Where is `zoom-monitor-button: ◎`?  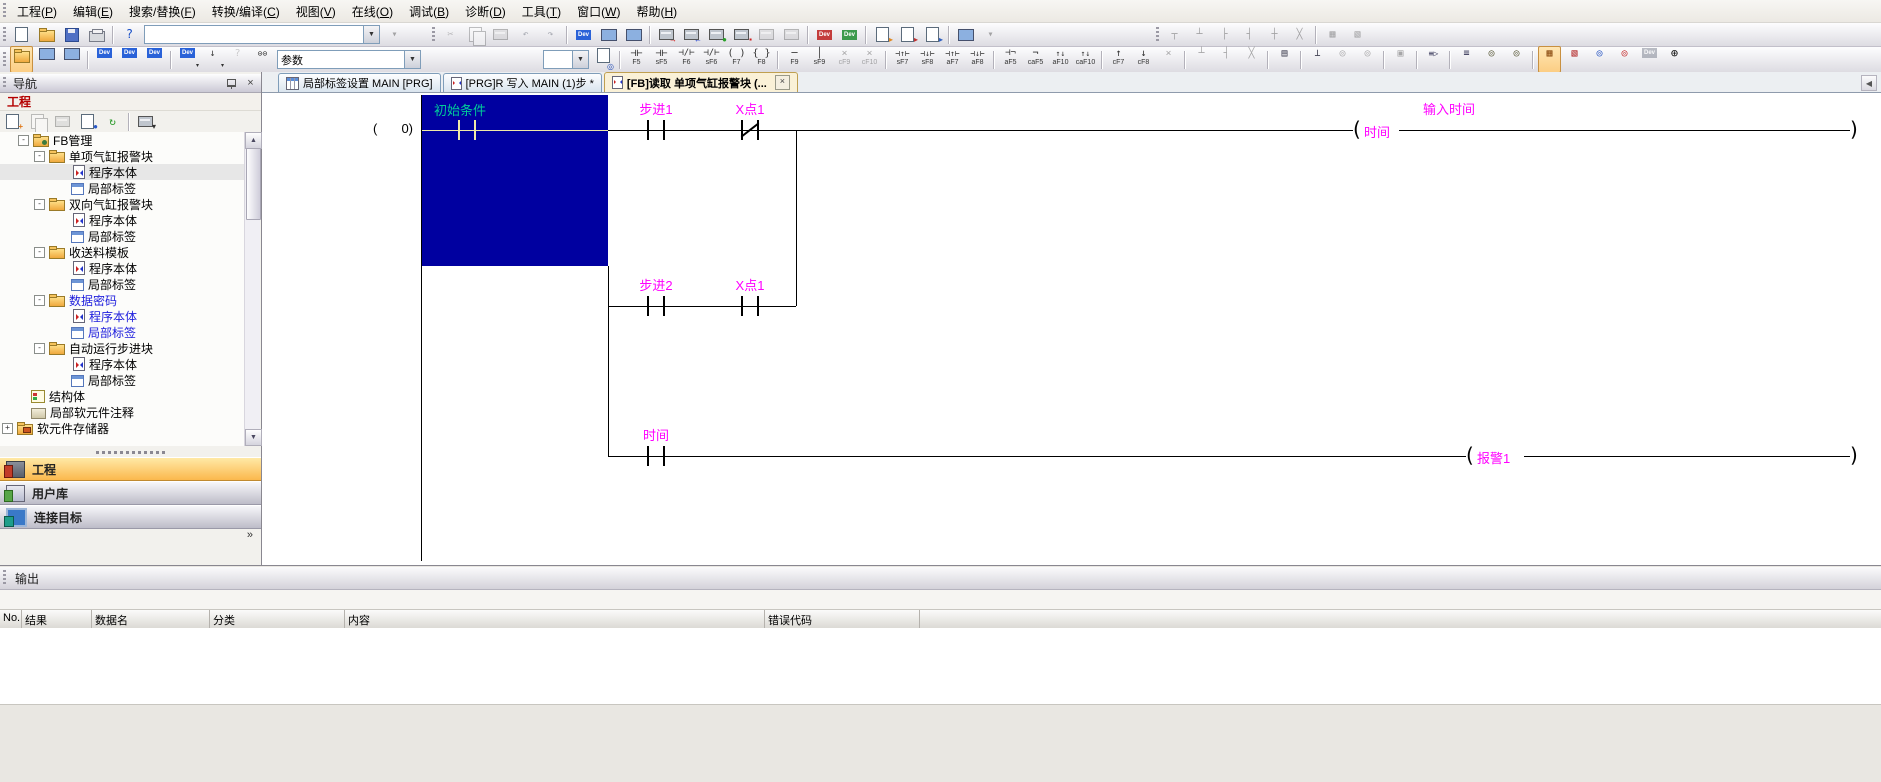
zoom-monitor-button: ◎ is located at coordinates (1599, 59).